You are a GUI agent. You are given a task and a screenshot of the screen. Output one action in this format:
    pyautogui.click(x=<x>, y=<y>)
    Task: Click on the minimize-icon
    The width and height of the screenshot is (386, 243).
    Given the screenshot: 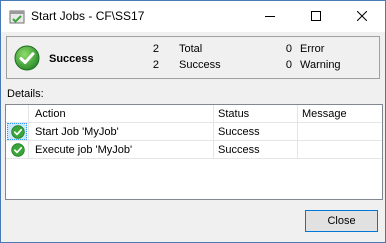 What is the action you would take?
    pyautogui.click(x=270, y=16)
    